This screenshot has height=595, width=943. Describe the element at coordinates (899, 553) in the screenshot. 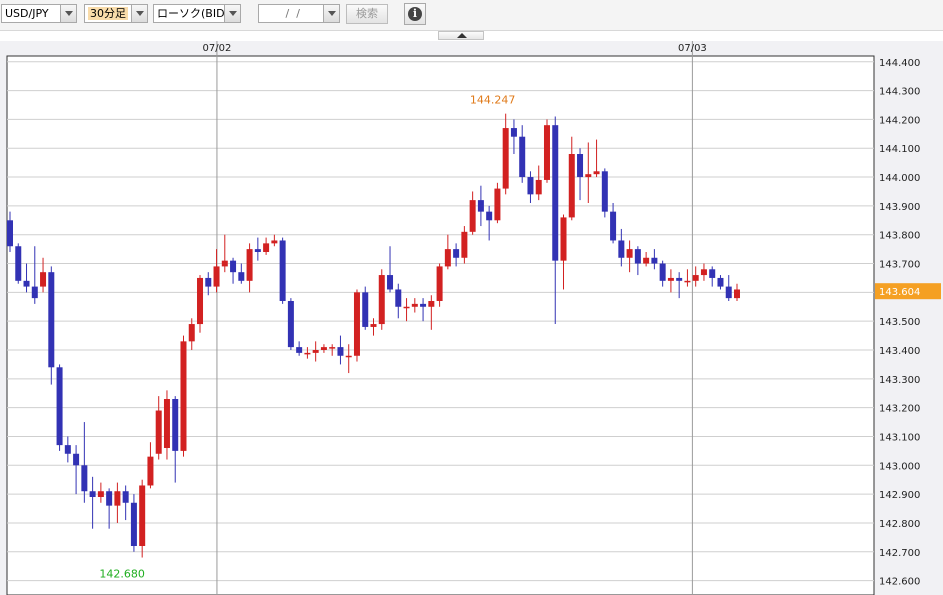

I see `y-tick-label: 142.700` at that location.